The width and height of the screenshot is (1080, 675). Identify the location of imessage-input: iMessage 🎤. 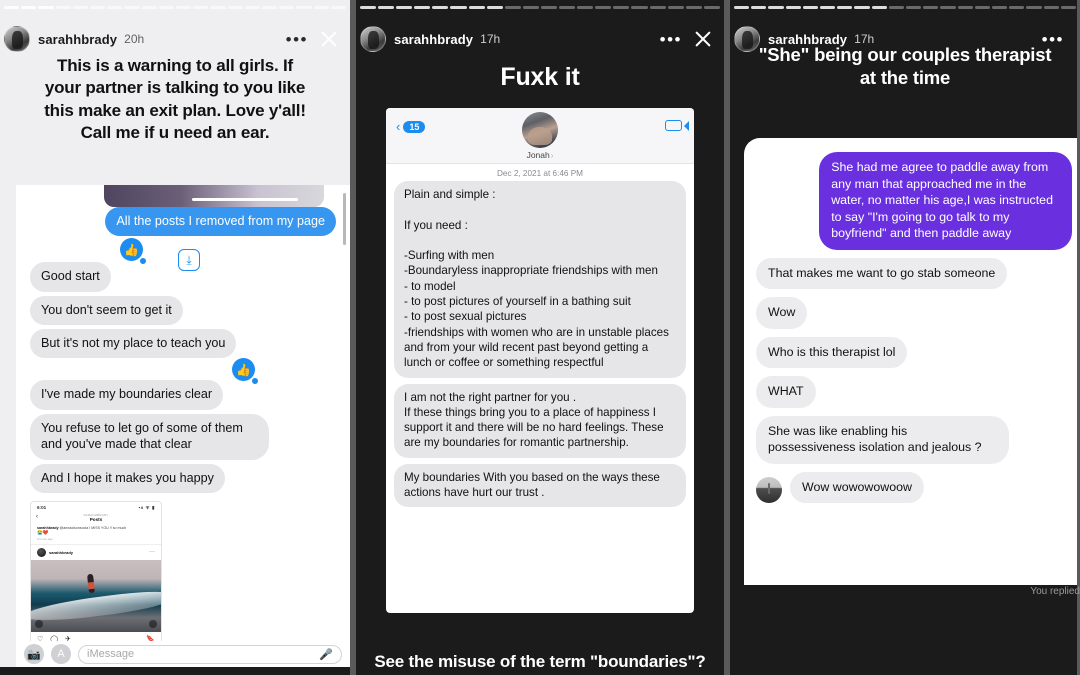
(210, 654).